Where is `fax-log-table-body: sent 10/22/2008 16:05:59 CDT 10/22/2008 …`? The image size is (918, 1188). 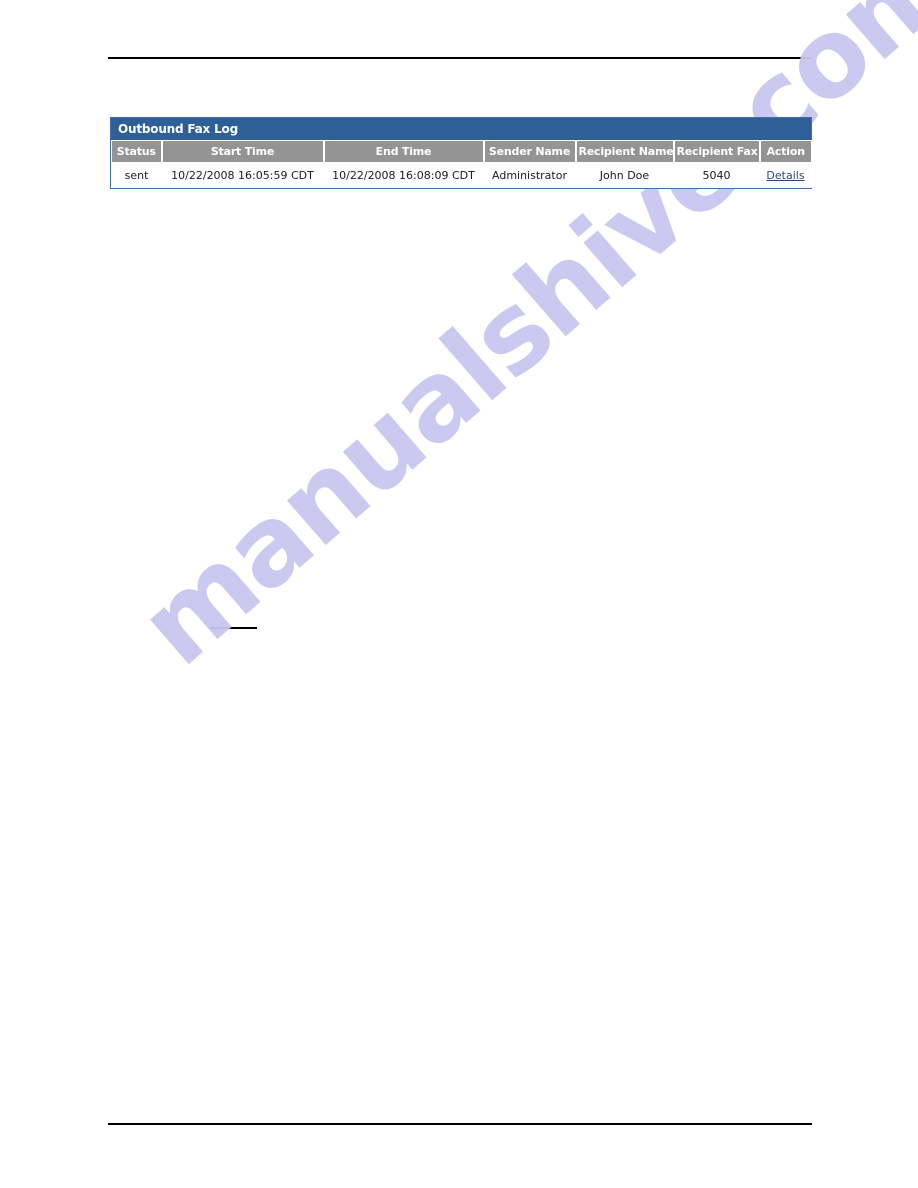
fax-log-table-body: sent 10/22/2008 16:05:59 CDT 10/22/2008 … is located at coordinates (461, 175).